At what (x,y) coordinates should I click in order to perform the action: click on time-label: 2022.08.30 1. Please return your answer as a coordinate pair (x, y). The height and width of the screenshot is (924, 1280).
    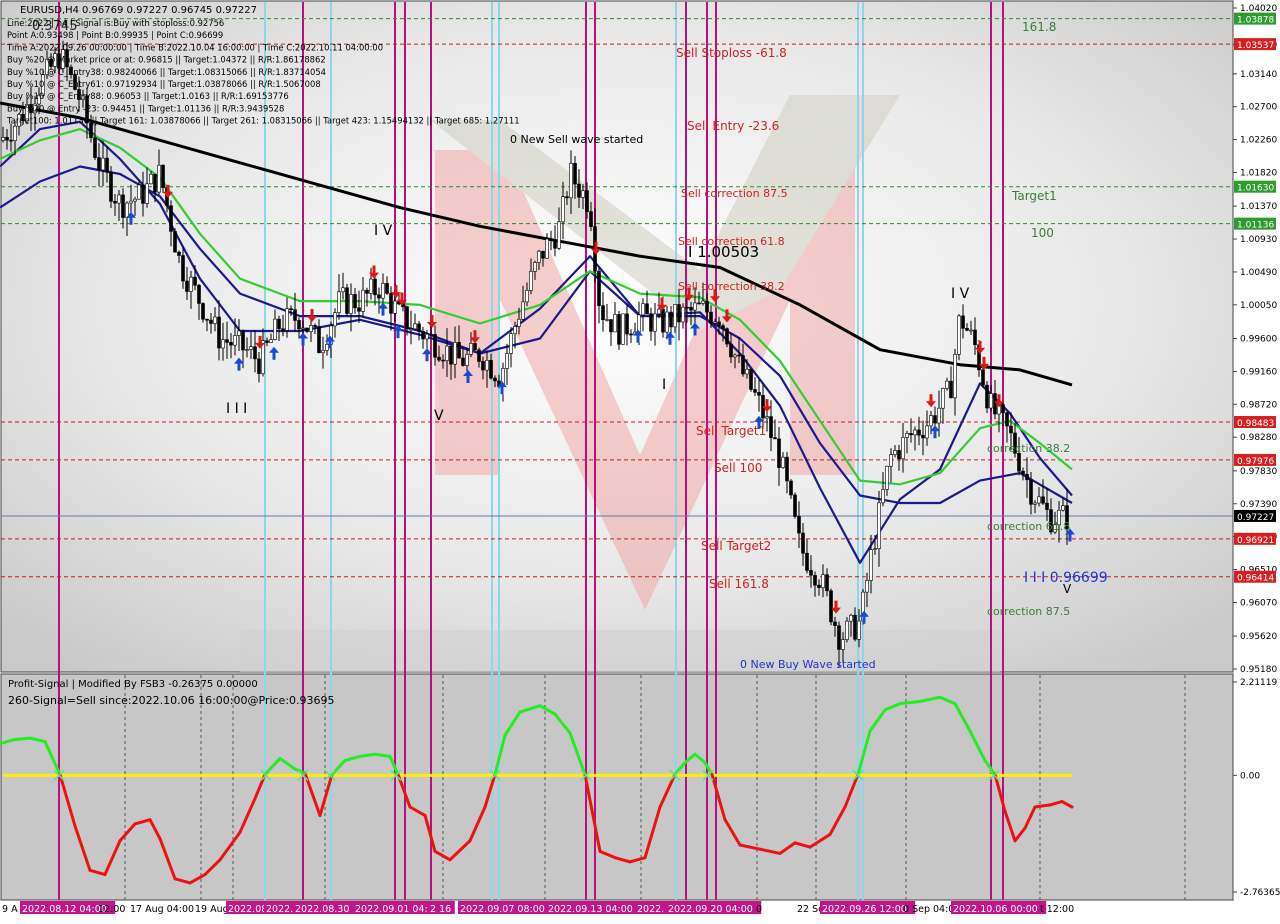
    Looking at the image, I should click on (326, 909).